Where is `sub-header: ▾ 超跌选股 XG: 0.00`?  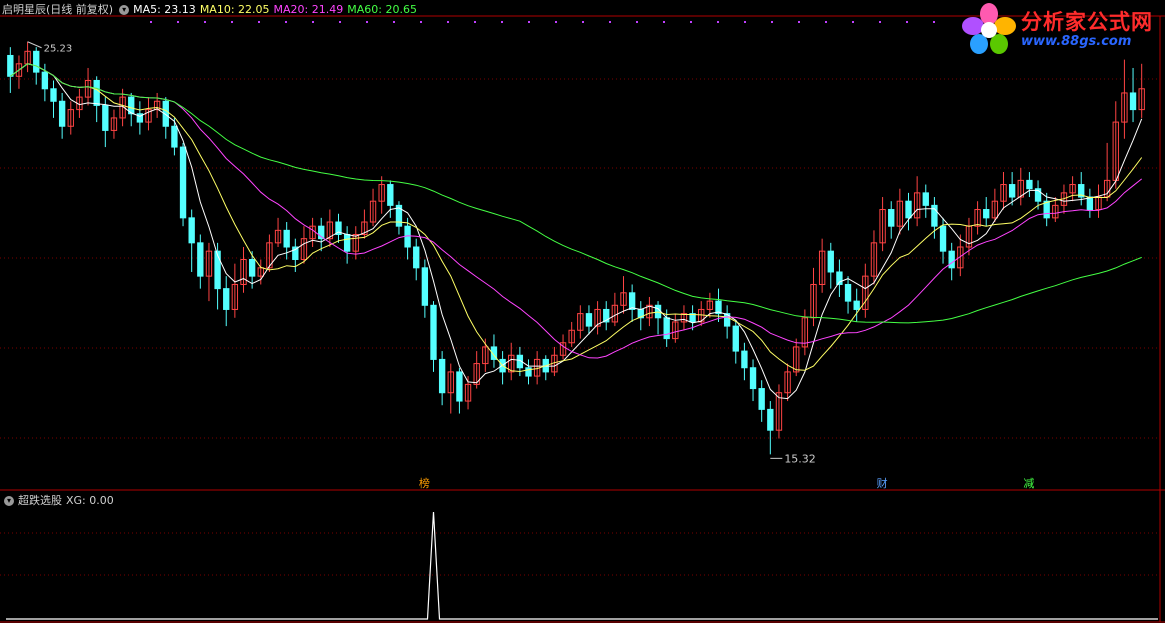 sub-header: ▾ 超跌选股 XG: 0.00 is located at coordinates (60, 501).